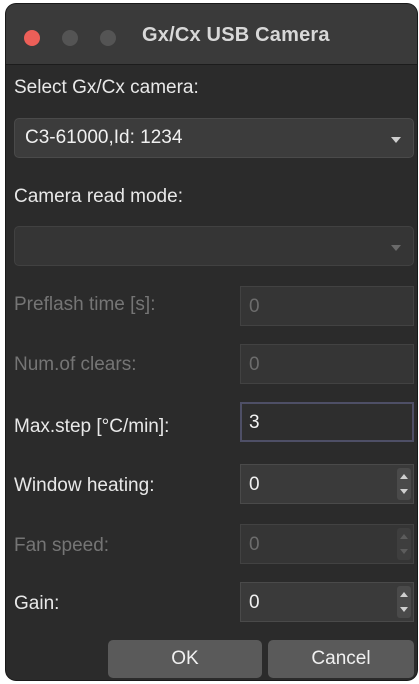  Describe the element at coordinates (404, 602) in the screenshot. I see `gain-stepper` at that location.